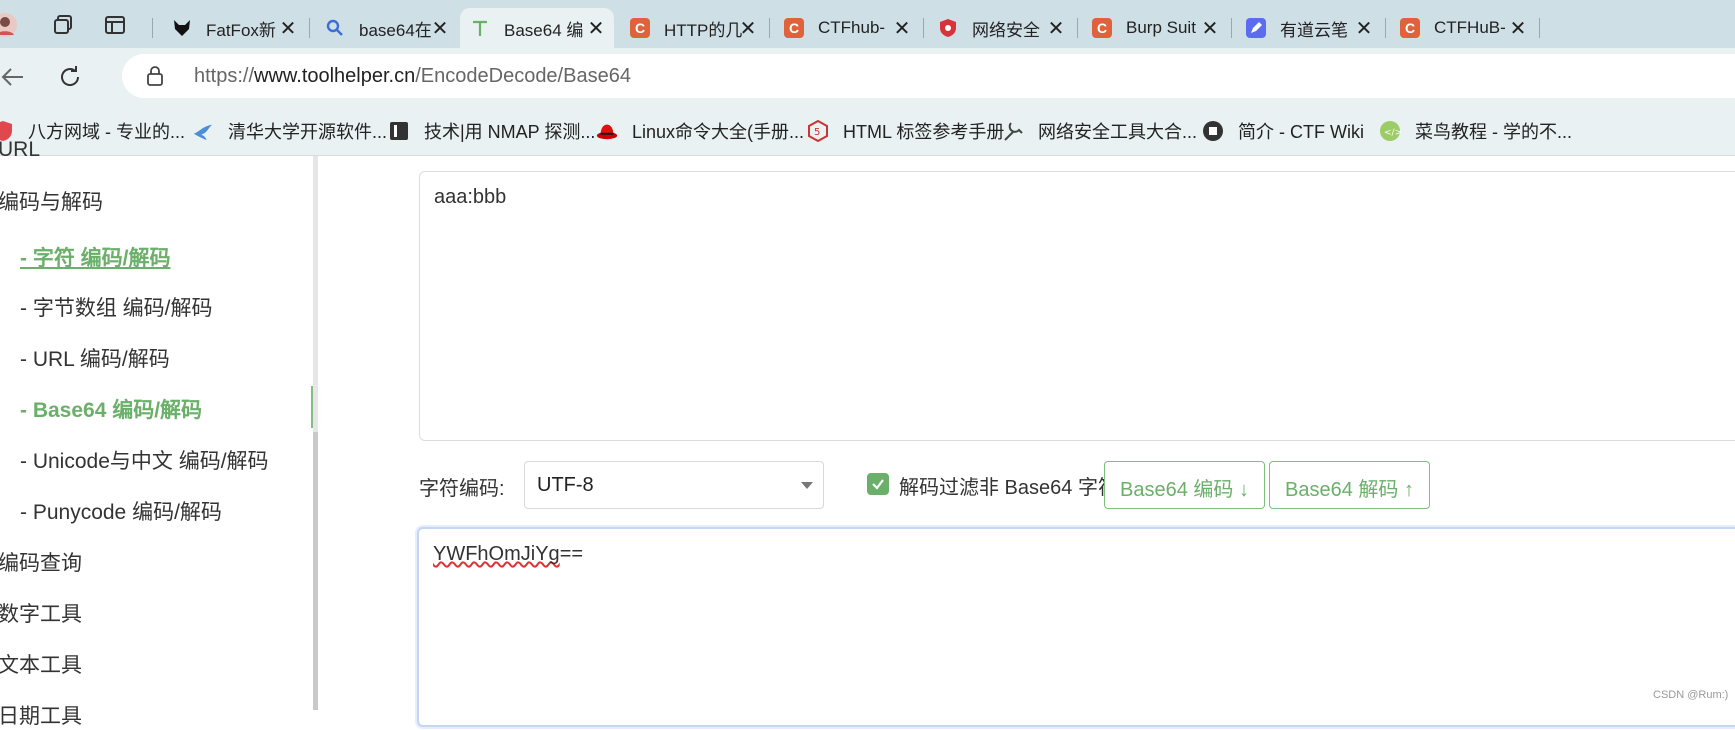 Image resolution: width=1735 pixels, height=730 pixels. Describe the element at coordinates (9, 25) in the screenshot. I see `profile-avatar-icon` at that location.